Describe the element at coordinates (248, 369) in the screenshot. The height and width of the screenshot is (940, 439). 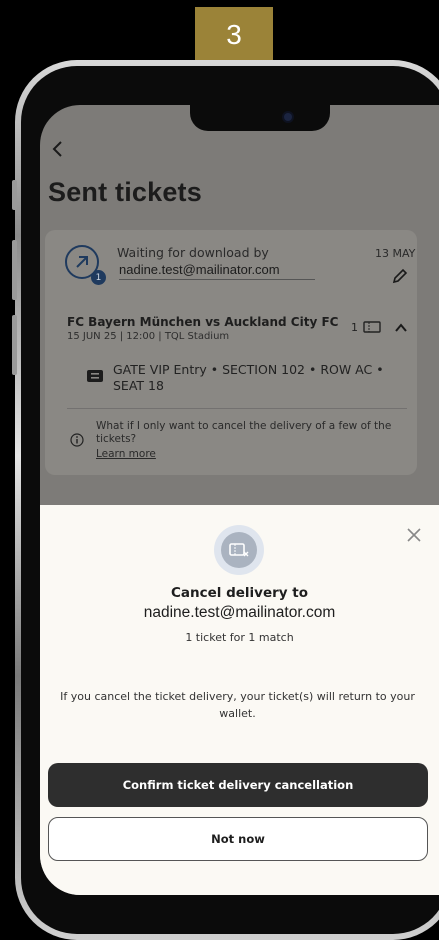
I see `seat-info: GATE VIP Entry • SECTION 102 • ROW AC •` at that location.